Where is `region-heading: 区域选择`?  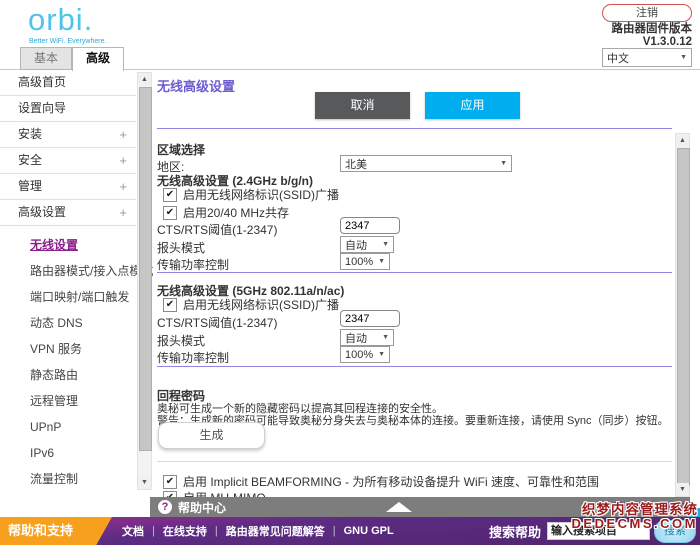
region-heading: 区域选择 is located at coordinates (181, 150).